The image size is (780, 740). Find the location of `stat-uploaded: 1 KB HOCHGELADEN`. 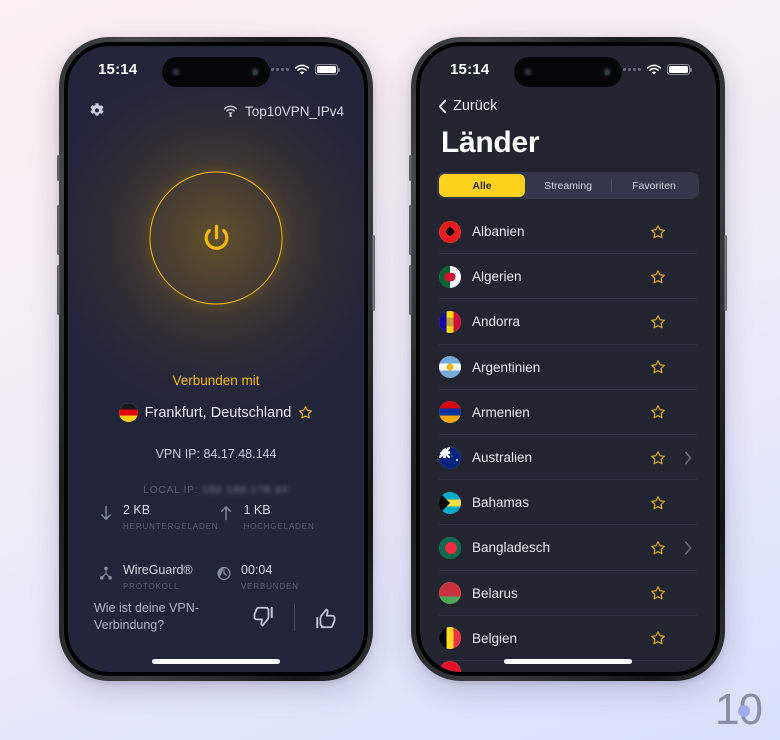

stat-uploaded: 1 KB HOCHGELADEN is located at coordinates (276, 517).